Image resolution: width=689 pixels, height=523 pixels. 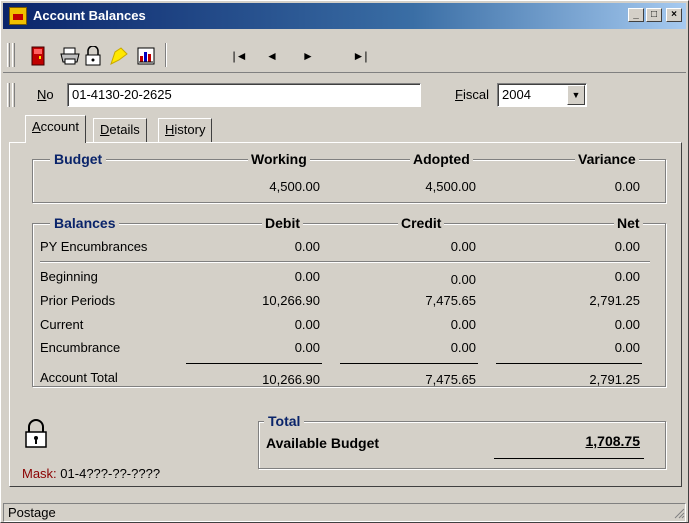 I want to click on mask-value: 01-4???-??-????, so click(x=110, y=473).